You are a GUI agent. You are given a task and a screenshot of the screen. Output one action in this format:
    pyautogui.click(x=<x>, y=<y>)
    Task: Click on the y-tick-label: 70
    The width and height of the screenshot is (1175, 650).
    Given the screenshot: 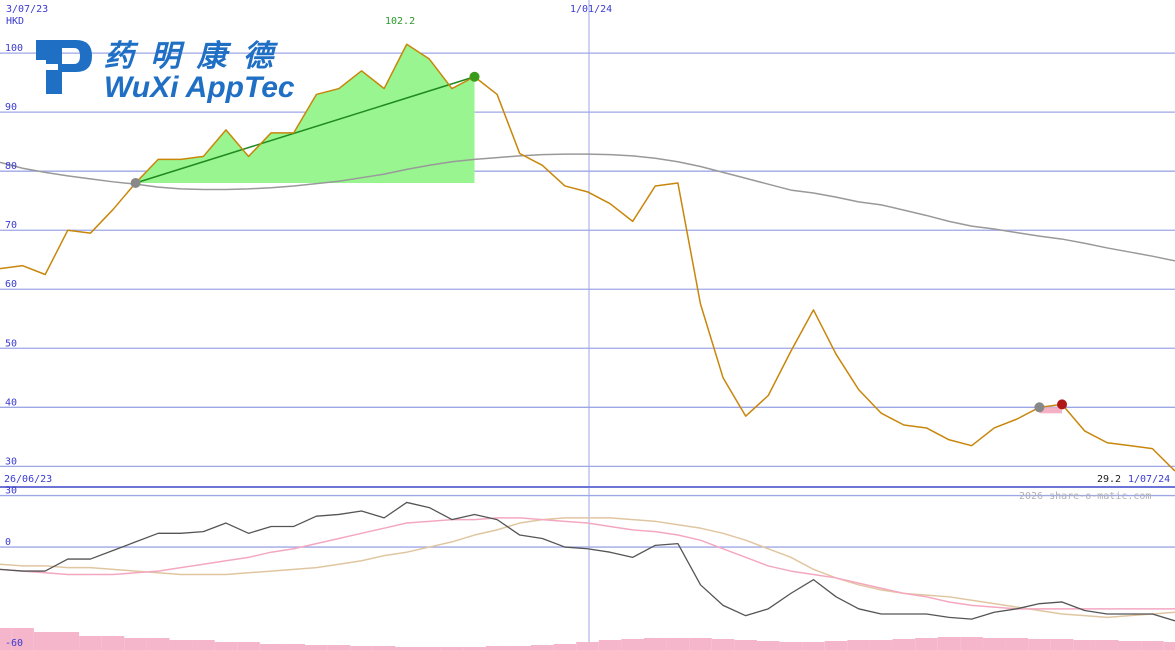 What is the action you would take?
    pyautogui.click(x=11, y=225)
    